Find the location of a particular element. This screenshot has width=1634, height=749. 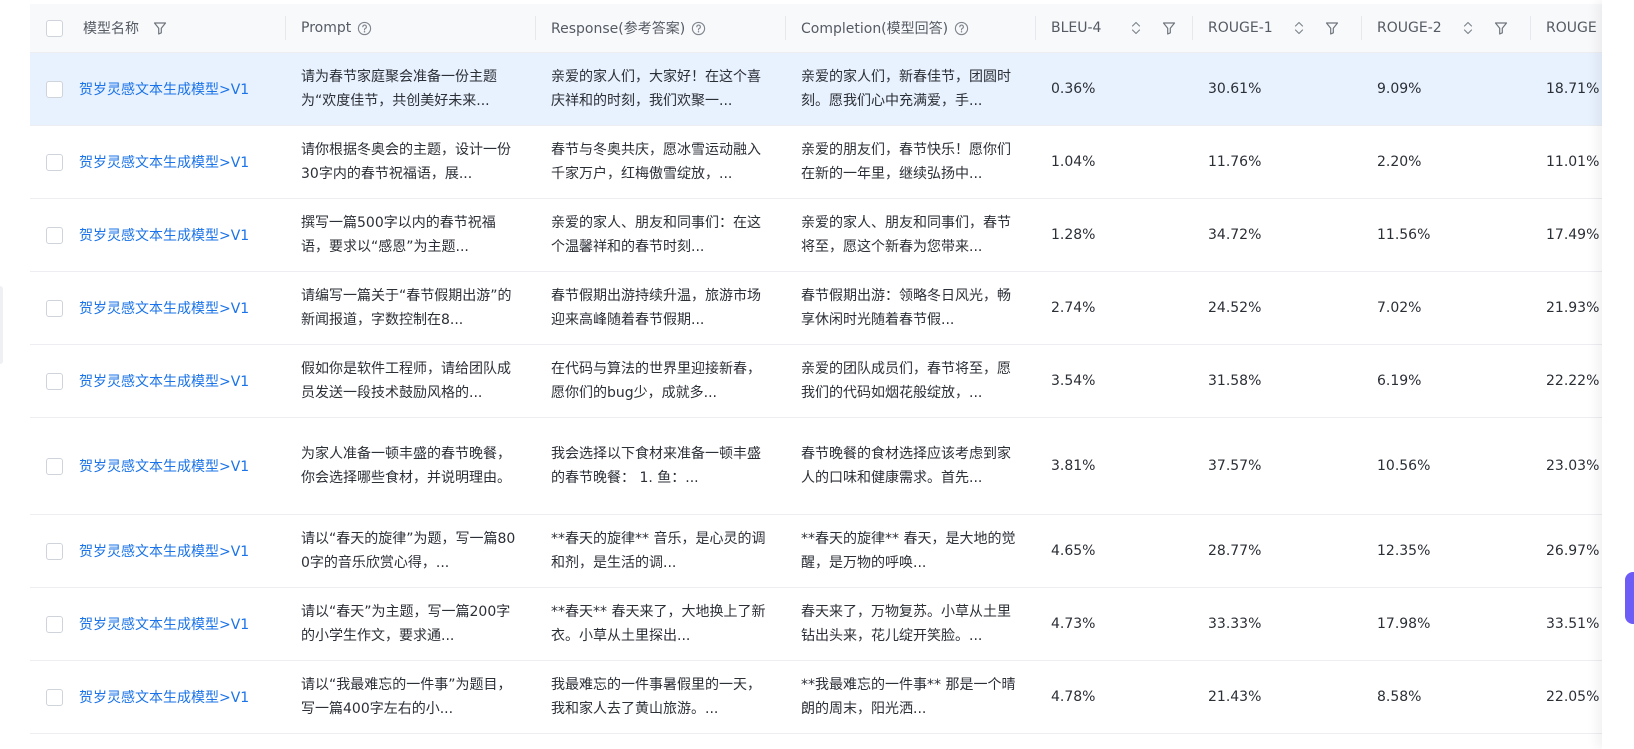

rougel-value: 11.01% is located at coordinates (1573, 162).